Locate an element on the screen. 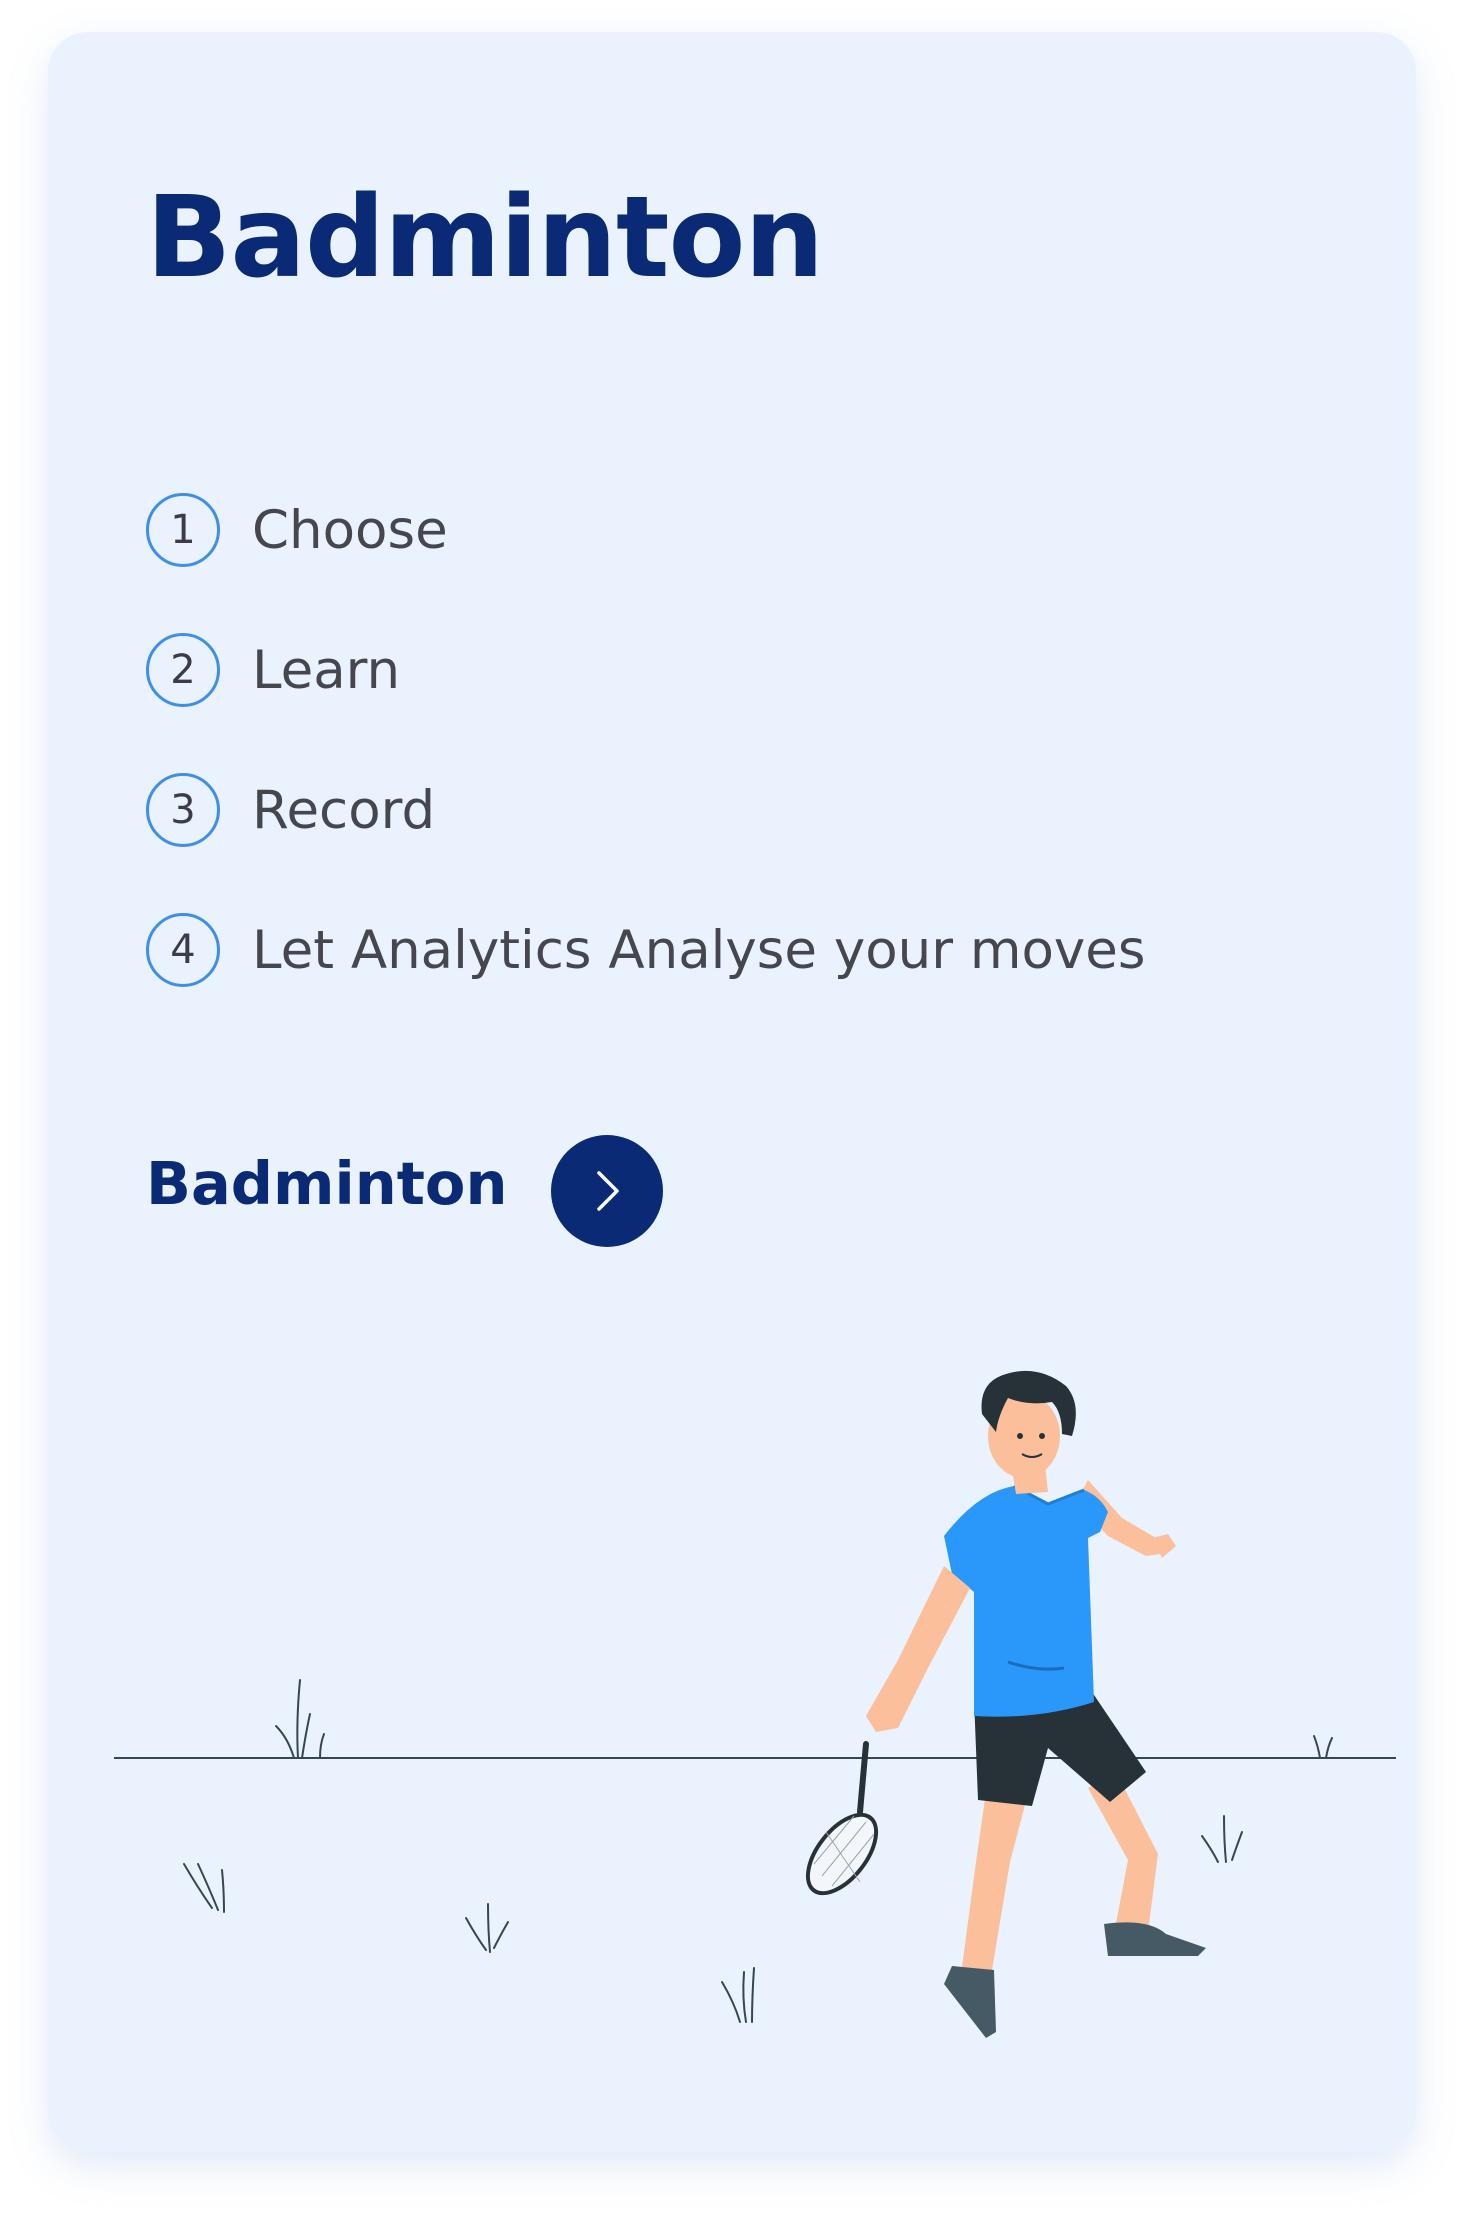  step-label: Learn is located at coordinates (326, 670).